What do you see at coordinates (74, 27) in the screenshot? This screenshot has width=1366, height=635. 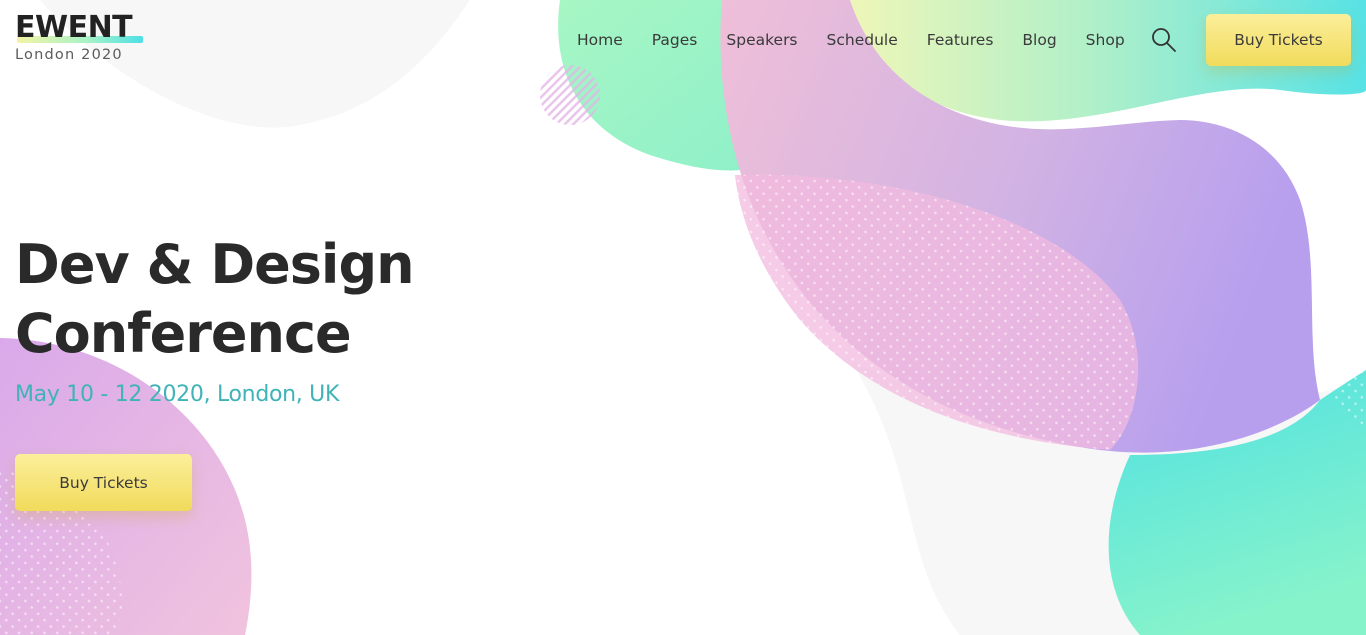 I see `logo-text: EWENT` at bounding box center [74, 27].